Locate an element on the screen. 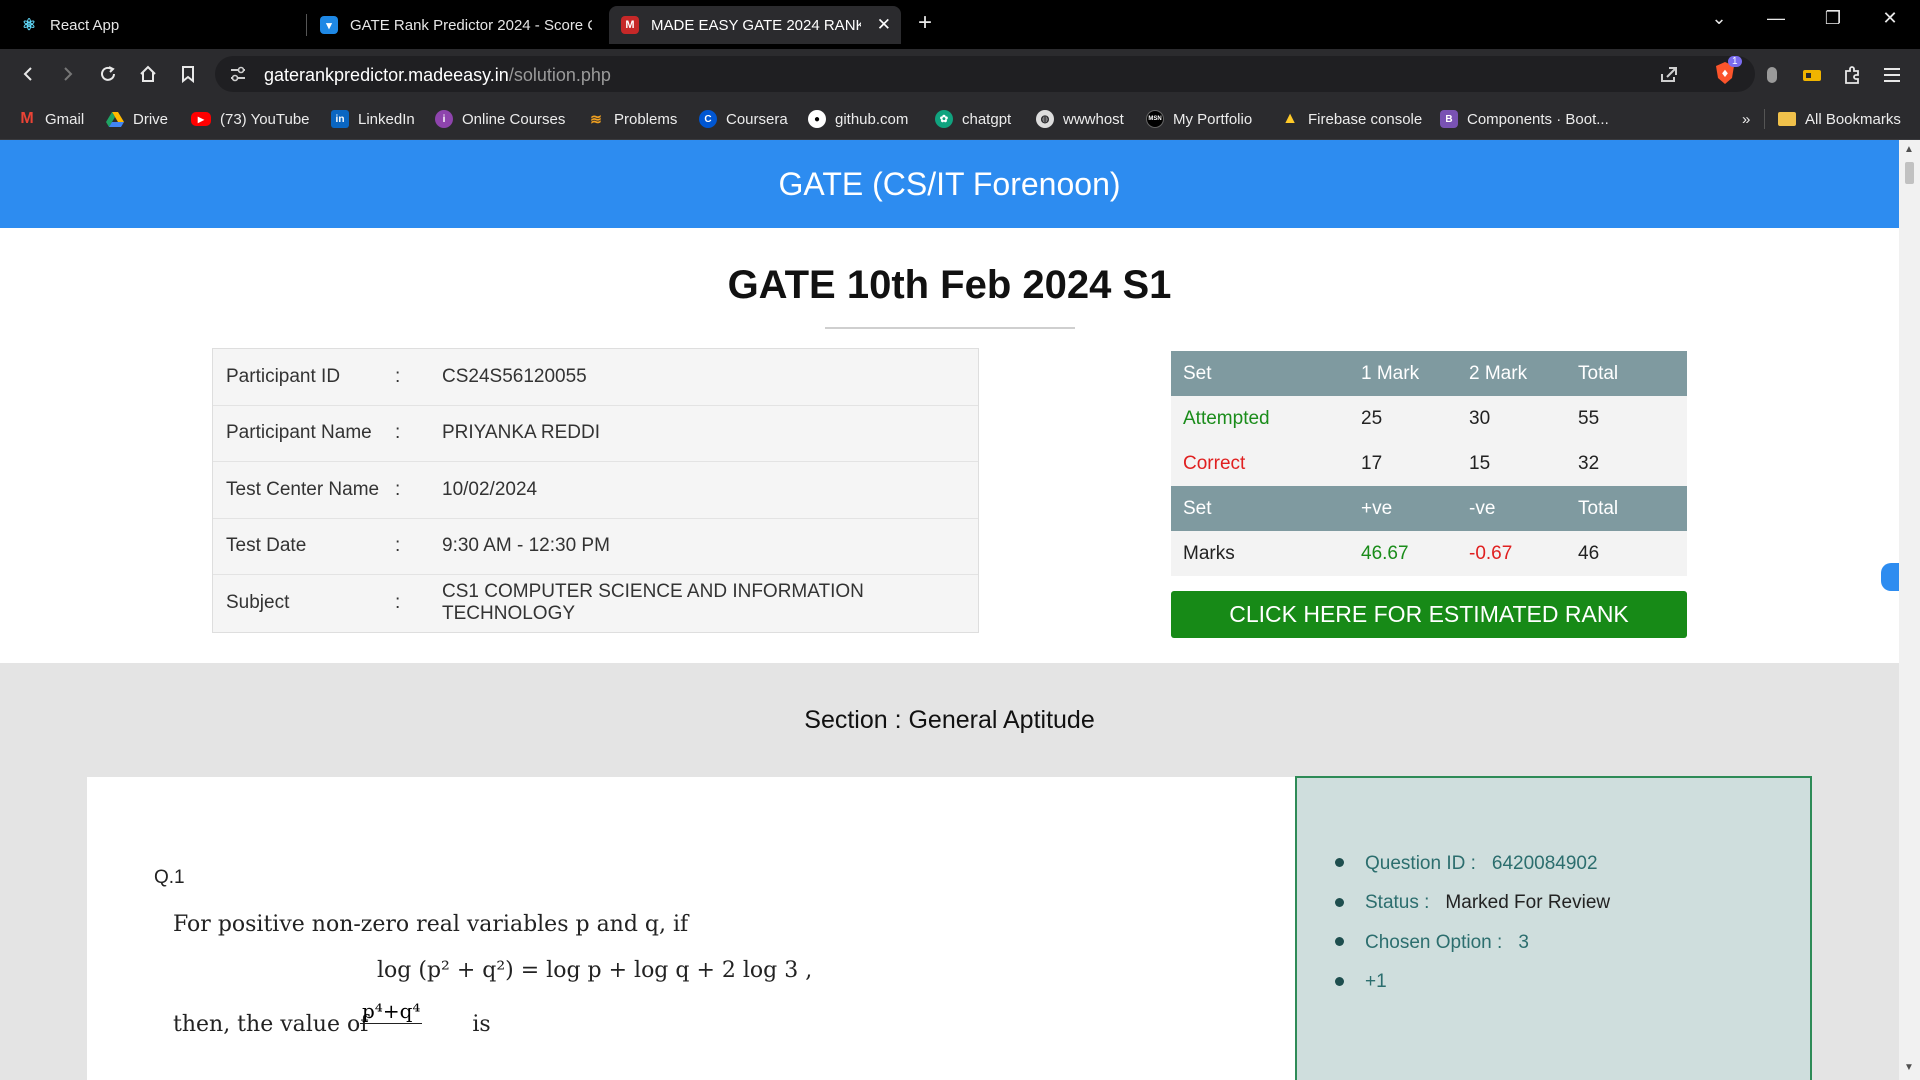  new-tab-button: + is located at coordinates (925, 23).